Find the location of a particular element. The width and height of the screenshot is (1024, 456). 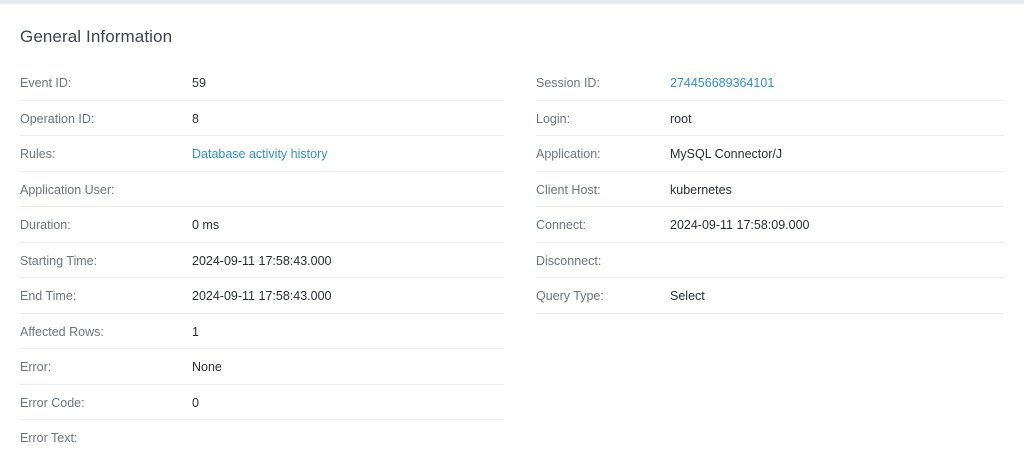

error-code-value: 0 is located at coordinates (195, 402).